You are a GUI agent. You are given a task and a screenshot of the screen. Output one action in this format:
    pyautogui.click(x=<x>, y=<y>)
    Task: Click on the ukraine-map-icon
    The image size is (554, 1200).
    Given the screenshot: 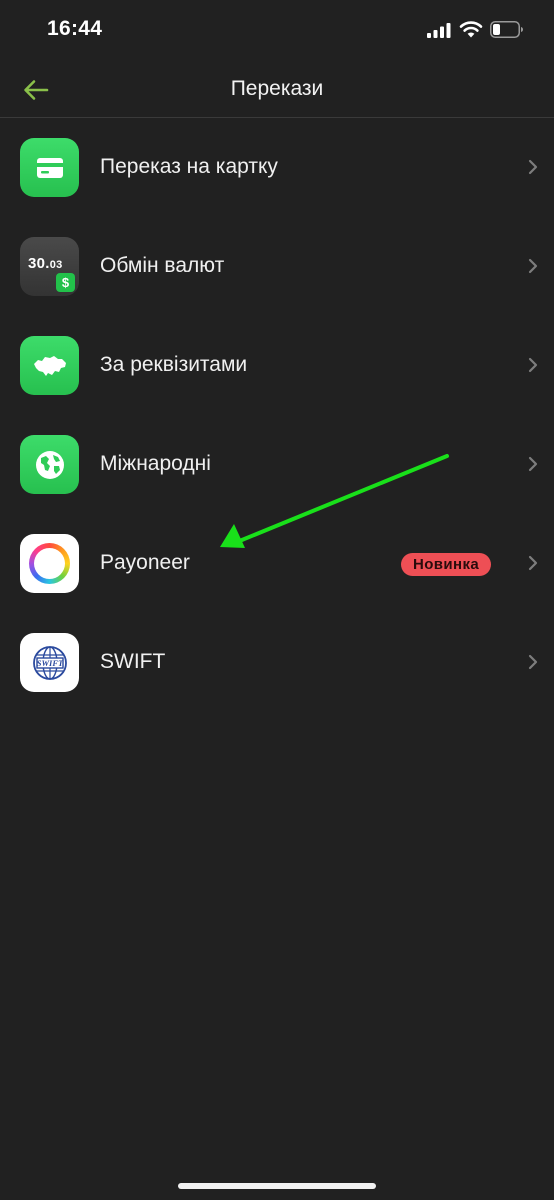 What is the action you would take?
    pyautogui.click(x=49, y=365)
    